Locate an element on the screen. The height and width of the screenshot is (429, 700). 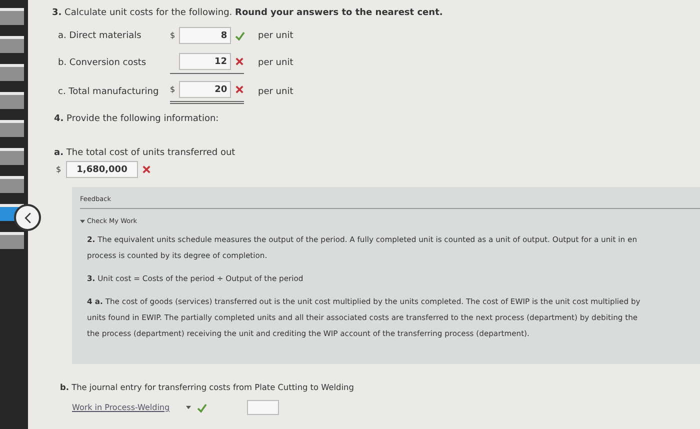
amount-field is located at coordinates (262, 407).